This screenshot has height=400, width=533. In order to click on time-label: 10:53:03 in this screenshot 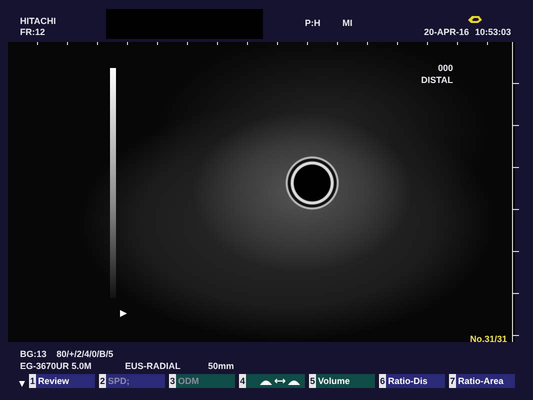, I will do `click(492, 32)`.